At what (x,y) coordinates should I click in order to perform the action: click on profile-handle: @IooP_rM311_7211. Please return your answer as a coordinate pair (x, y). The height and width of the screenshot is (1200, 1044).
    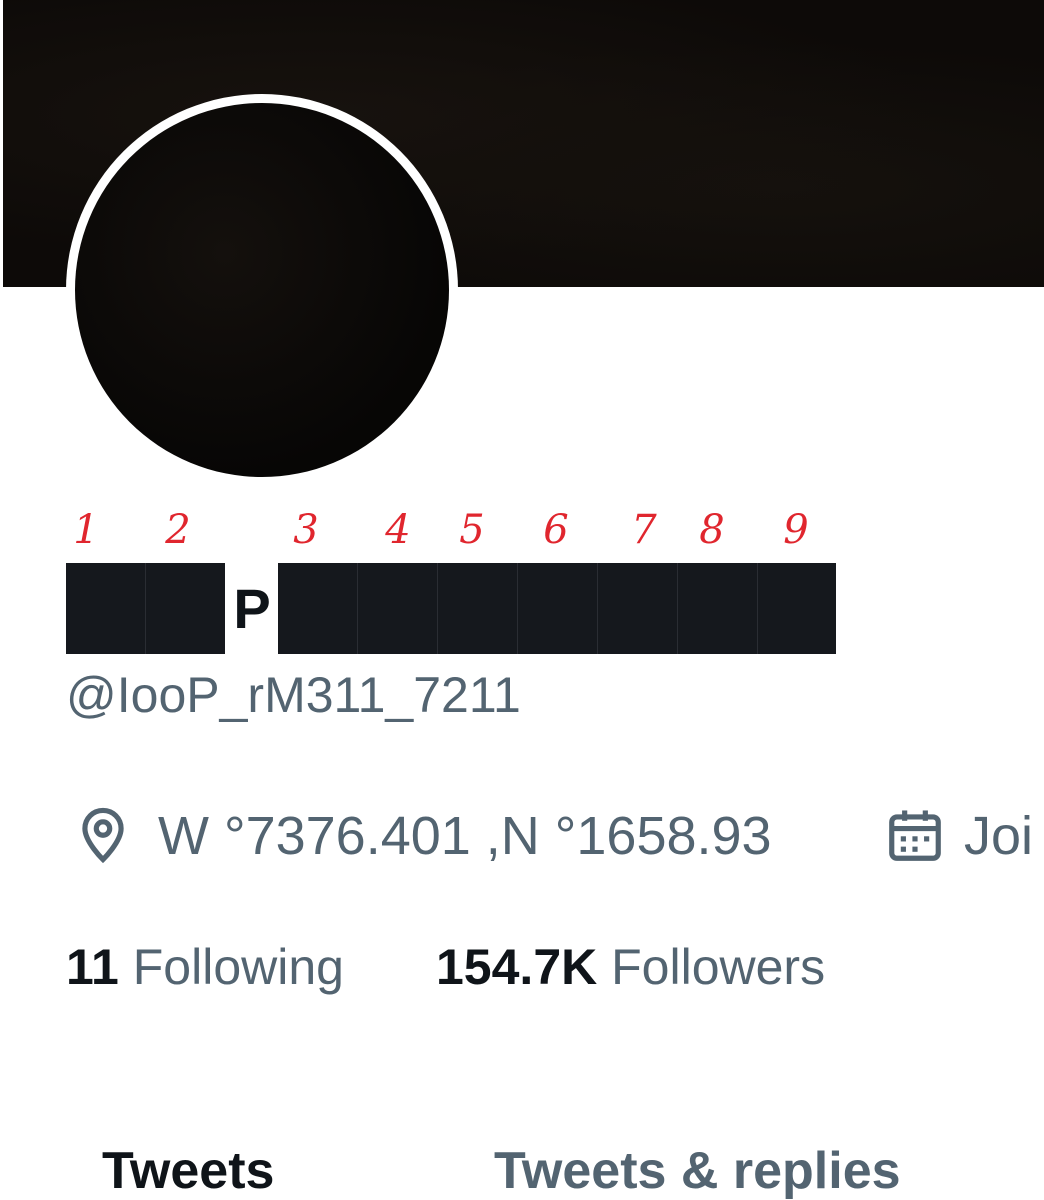
    Looking at the image, I should click on (293, 695).